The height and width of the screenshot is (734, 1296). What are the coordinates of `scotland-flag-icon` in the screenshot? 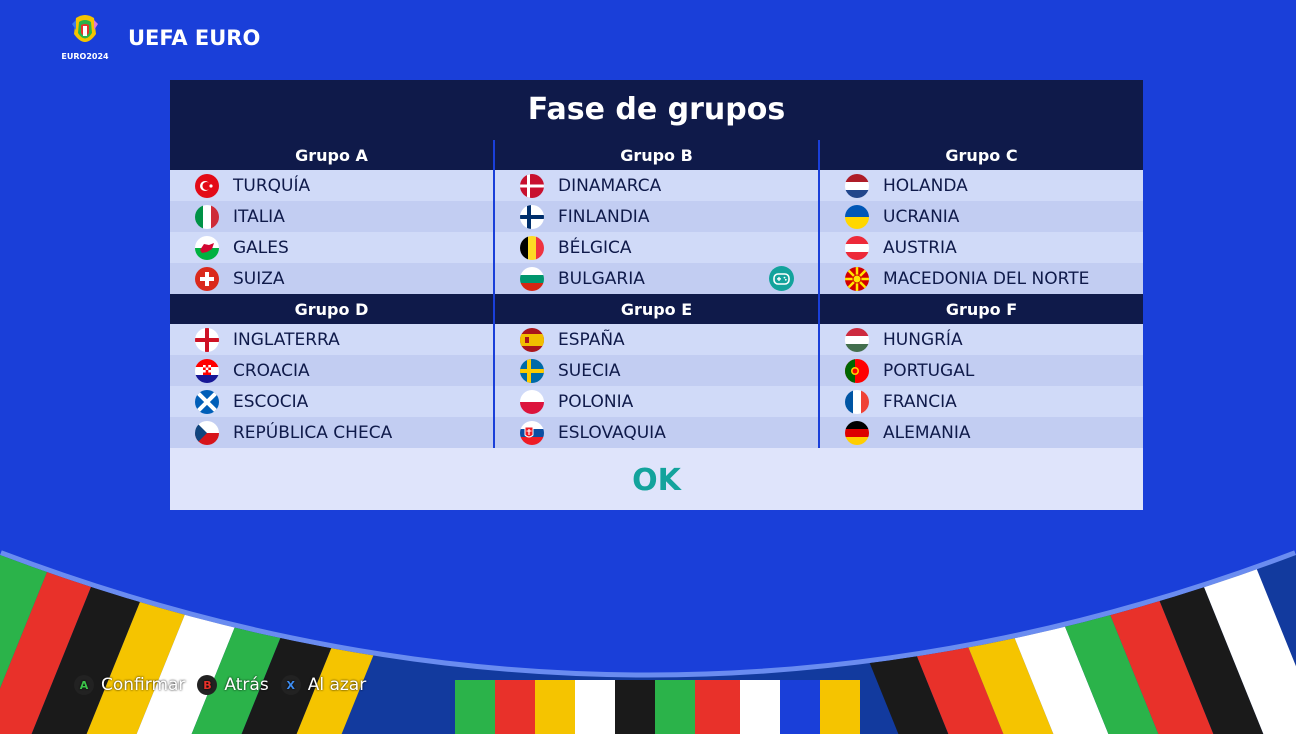 It's located at (207, 401).